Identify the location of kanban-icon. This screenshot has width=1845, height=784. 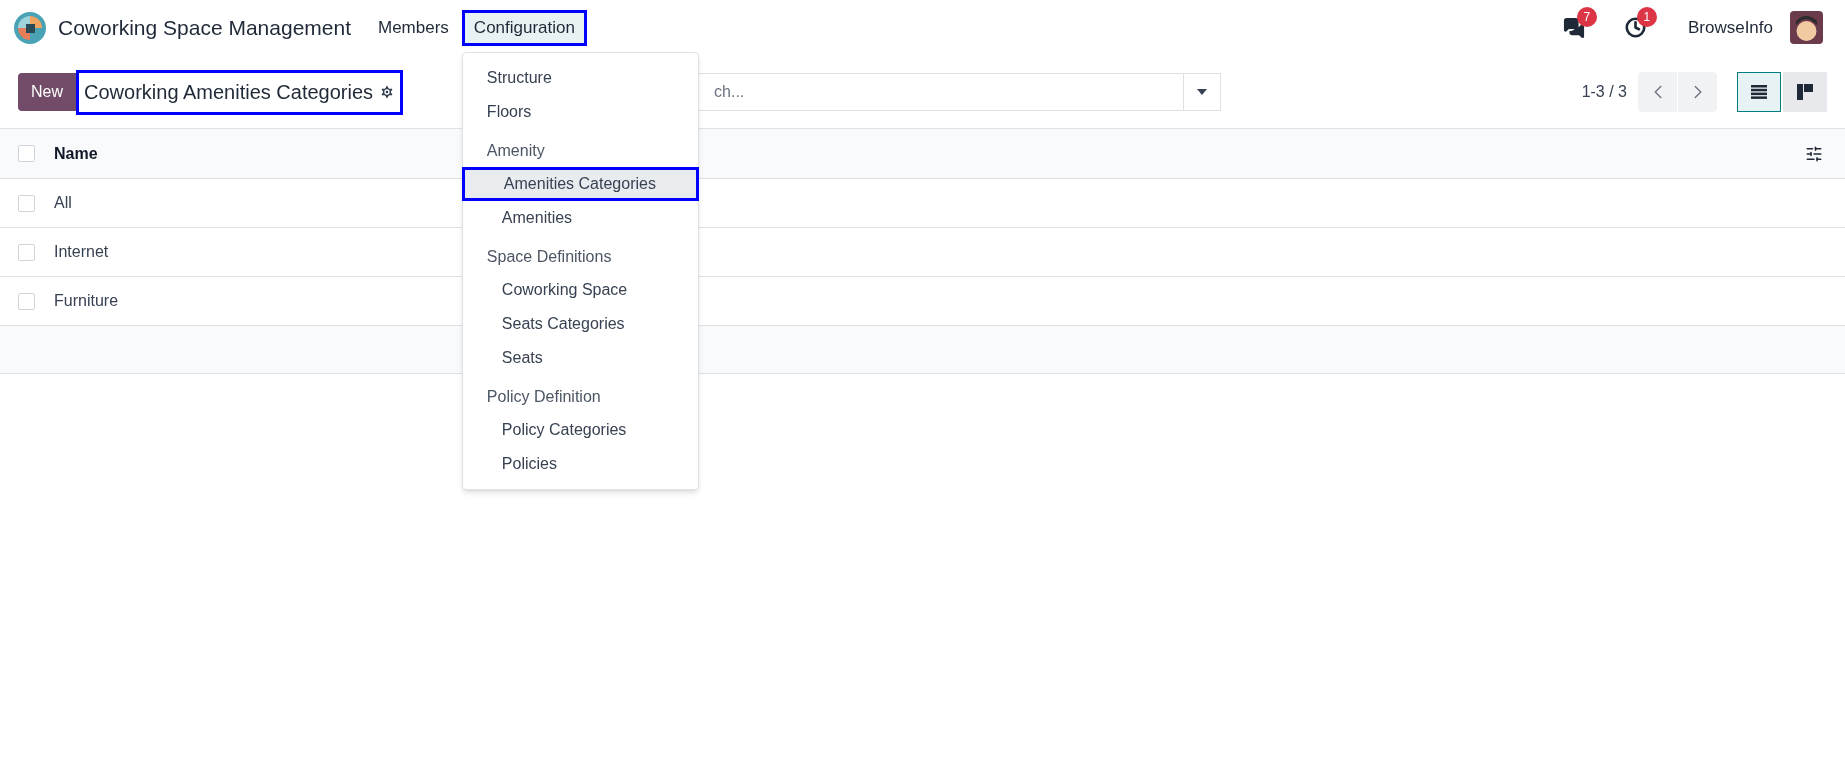
(1805, 92).